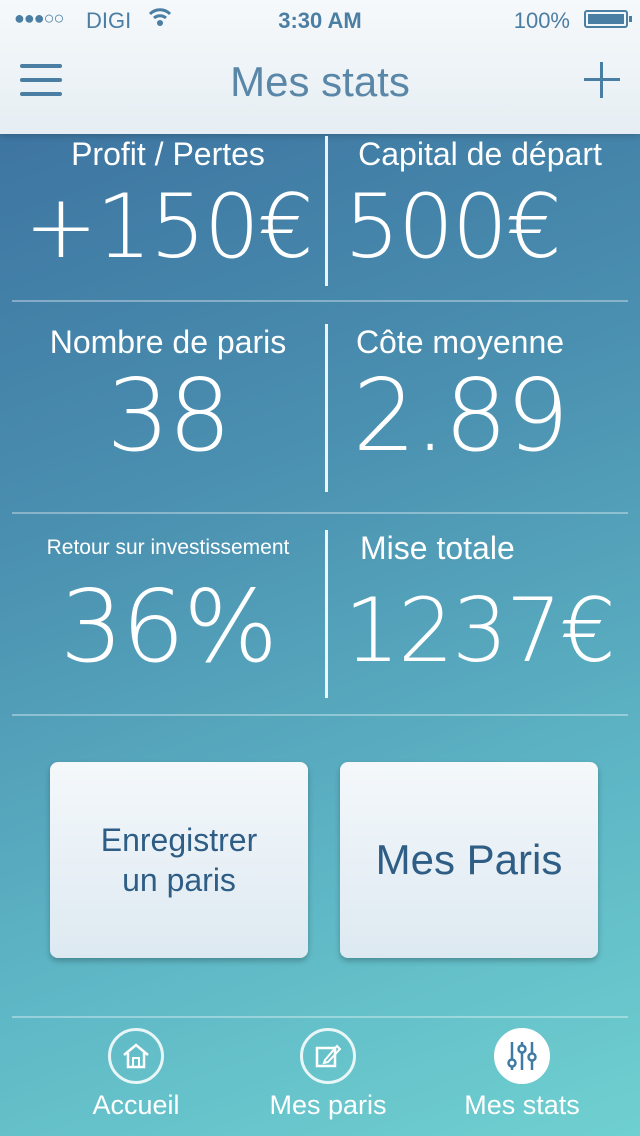 This screenshot has width=640, height=1136. Describe the element at coordinates (437, 548) in the screenshot. I see `stat-label: Mise totale` at that location.